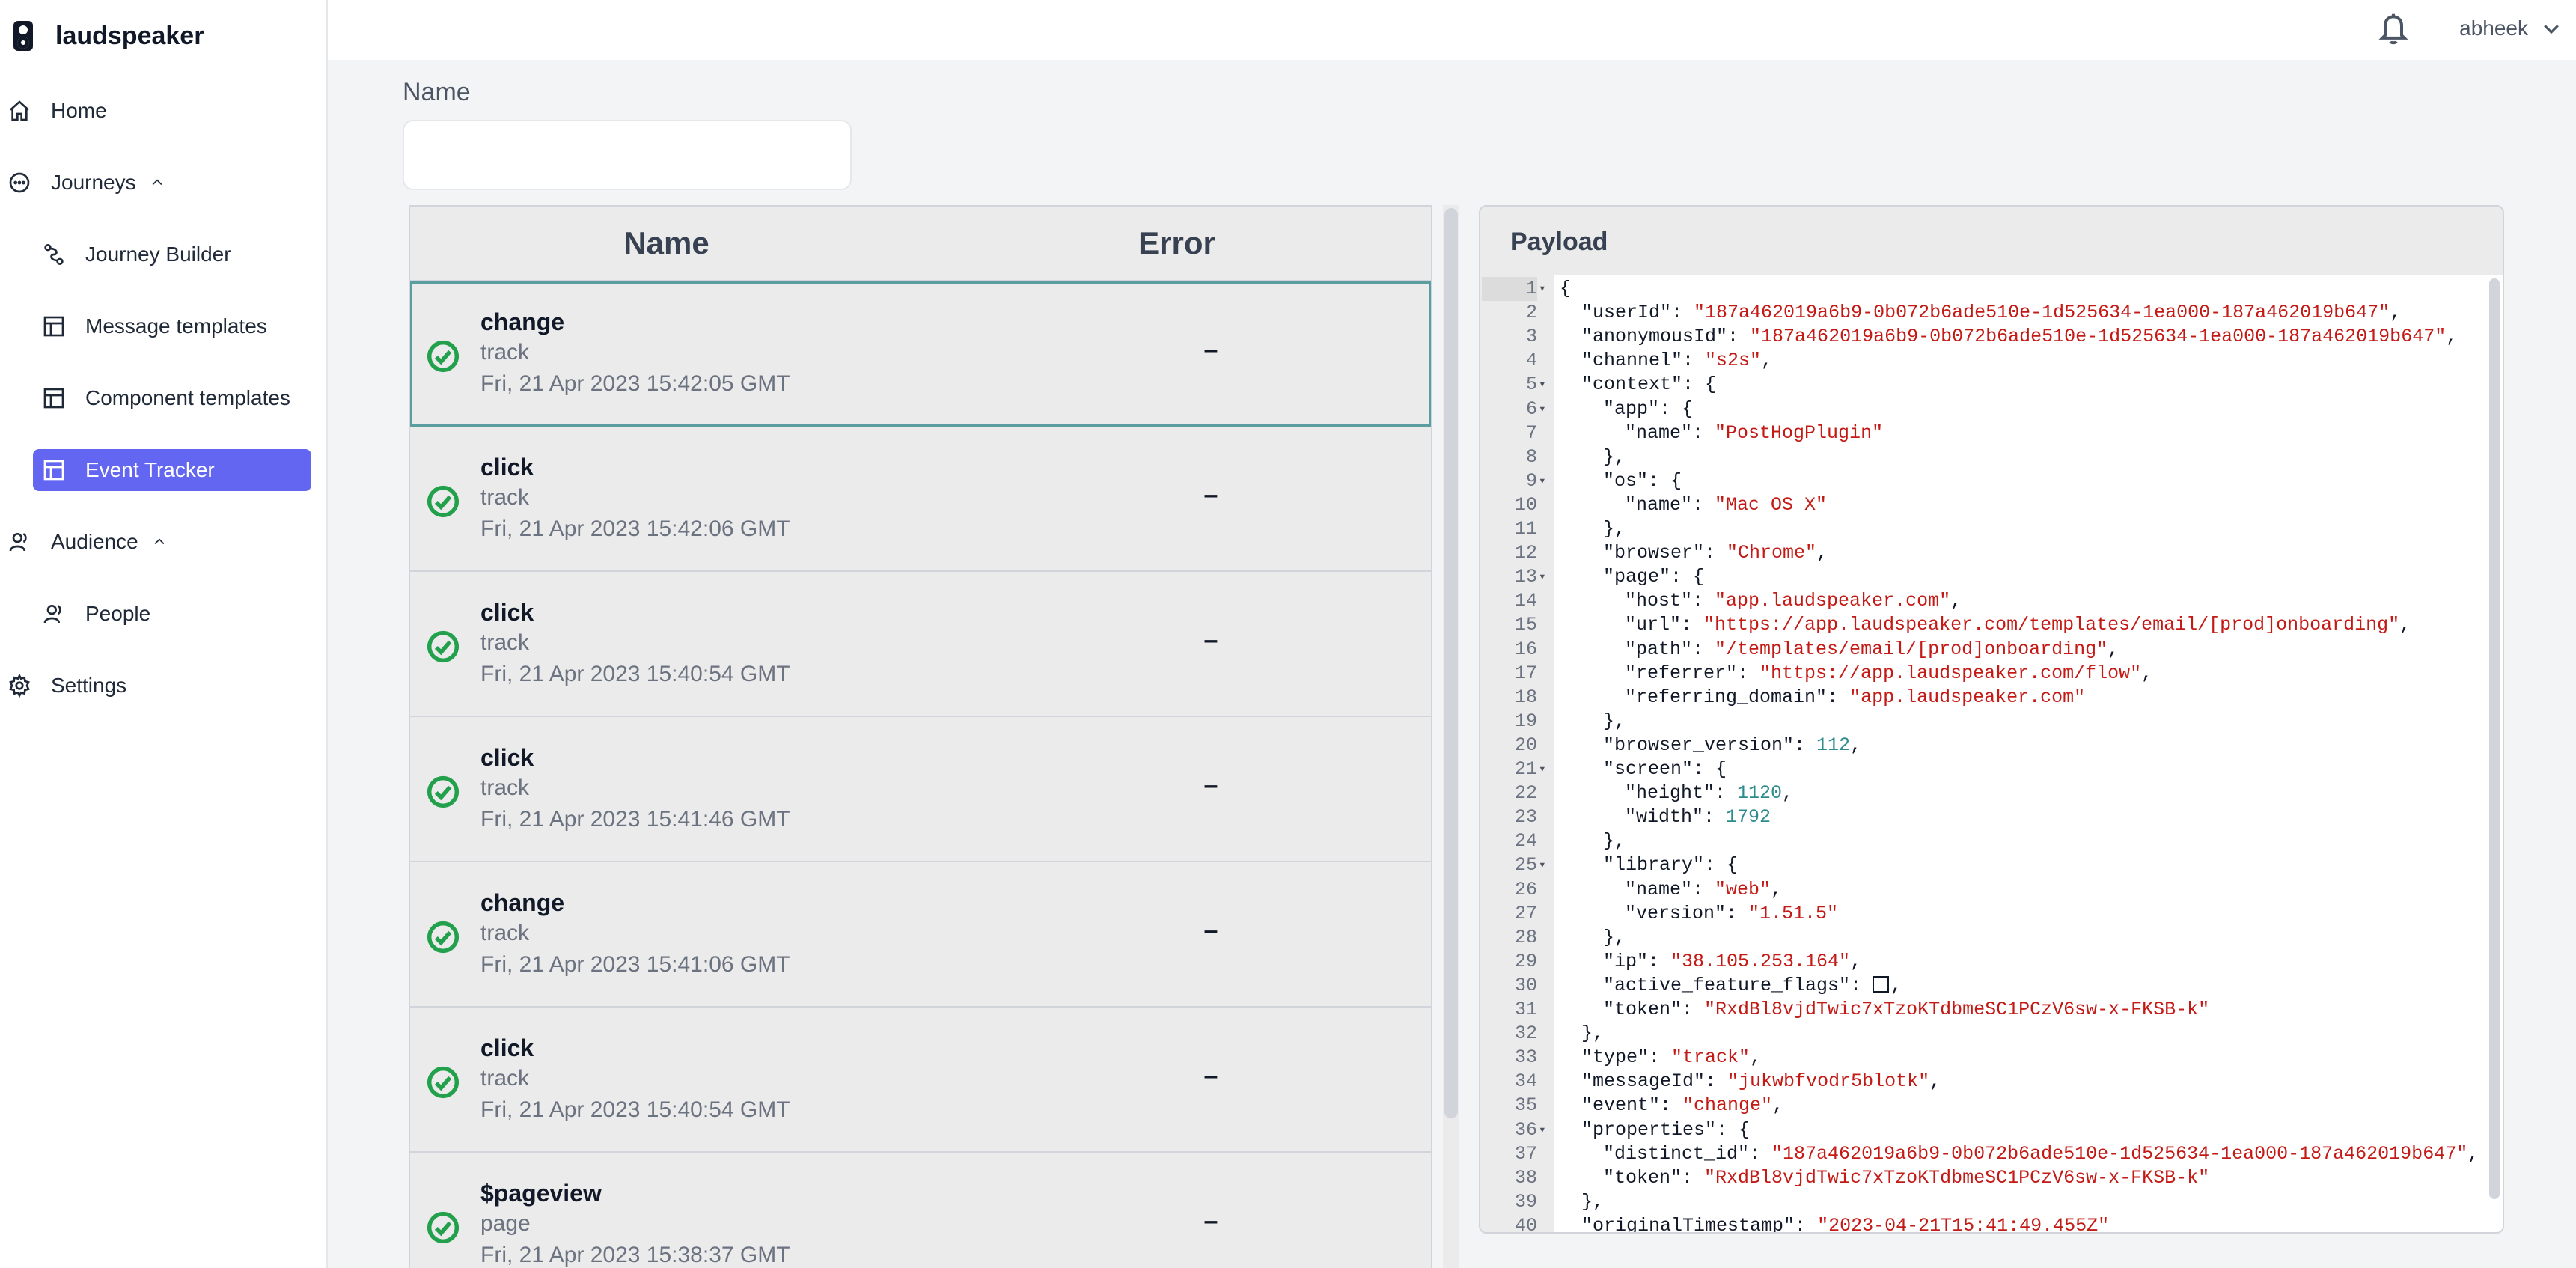 This screenshot has width=2576, height=1268. I want to click on code-line: 1 ▾ {, so click(1976, 289).